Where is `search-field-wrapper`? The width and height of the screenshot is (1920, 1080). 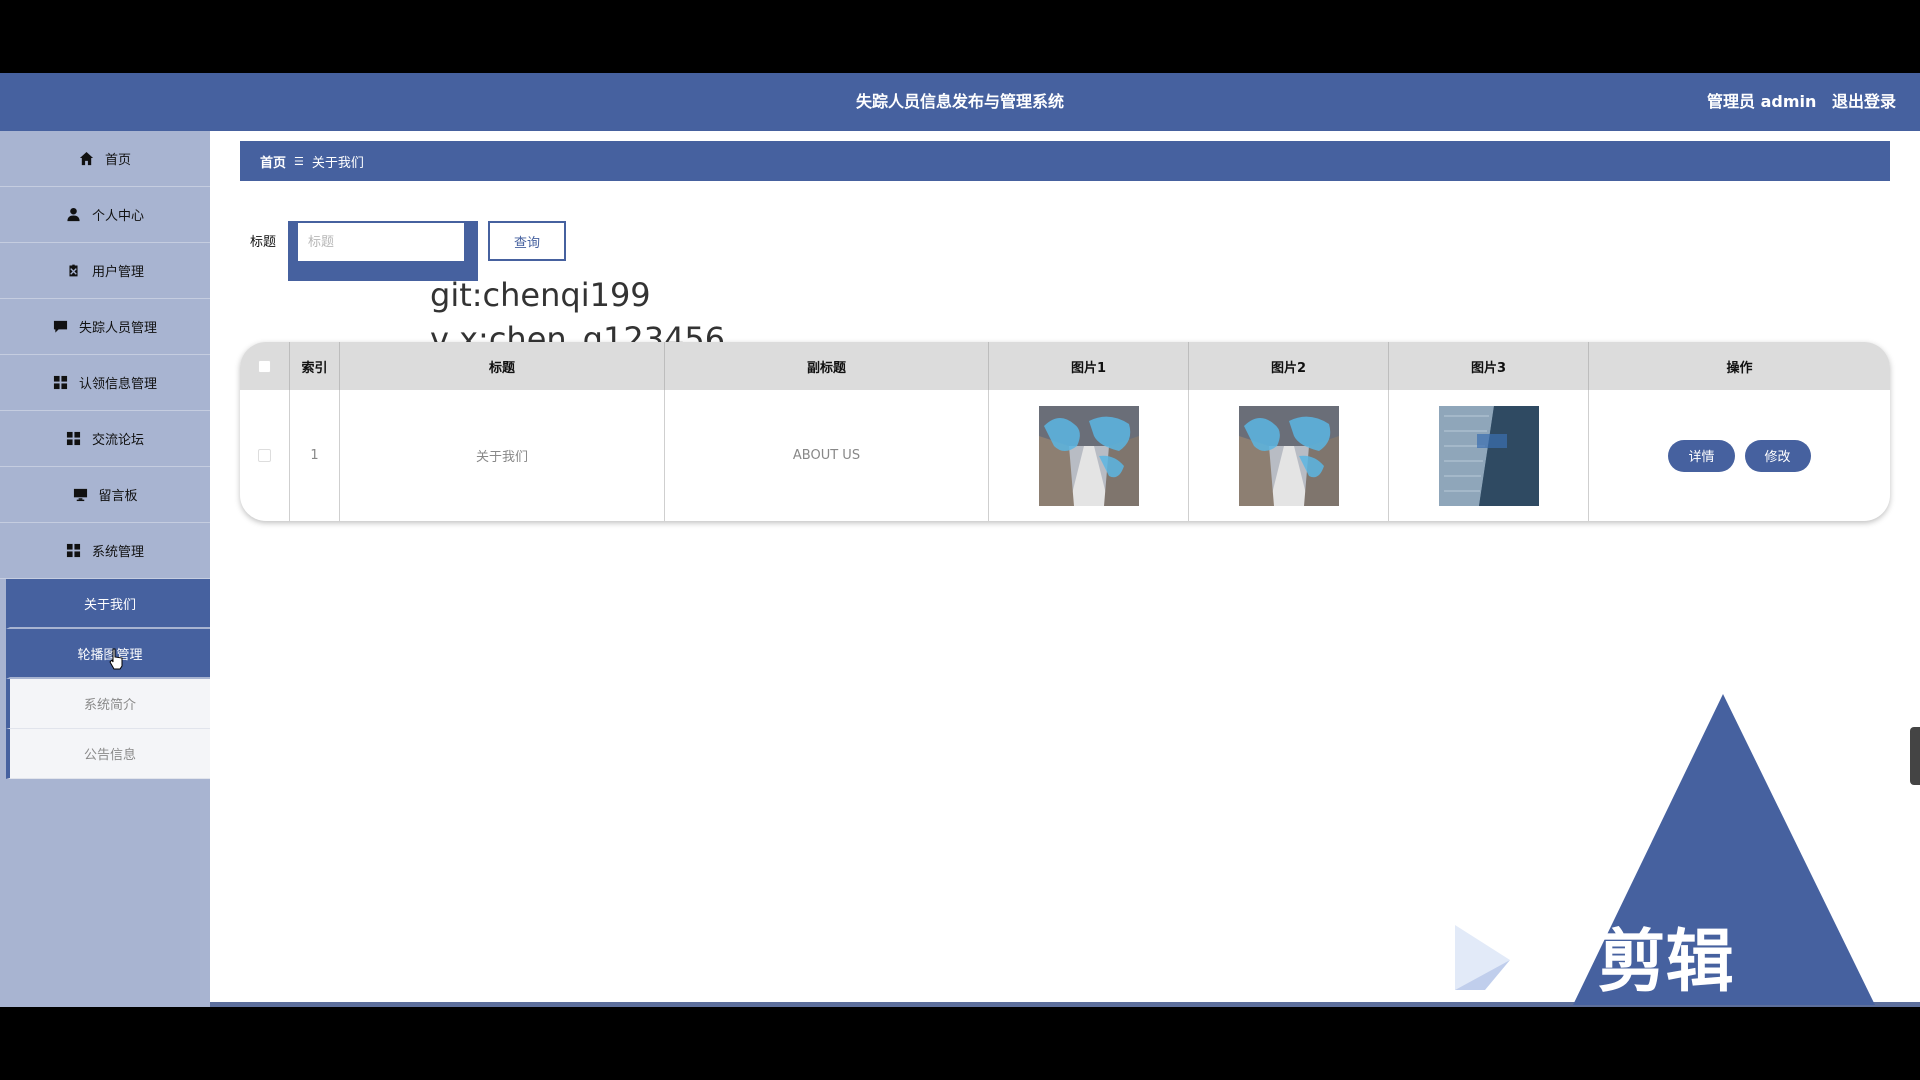
search-field-wrapper is located at coordinates (383, 251).